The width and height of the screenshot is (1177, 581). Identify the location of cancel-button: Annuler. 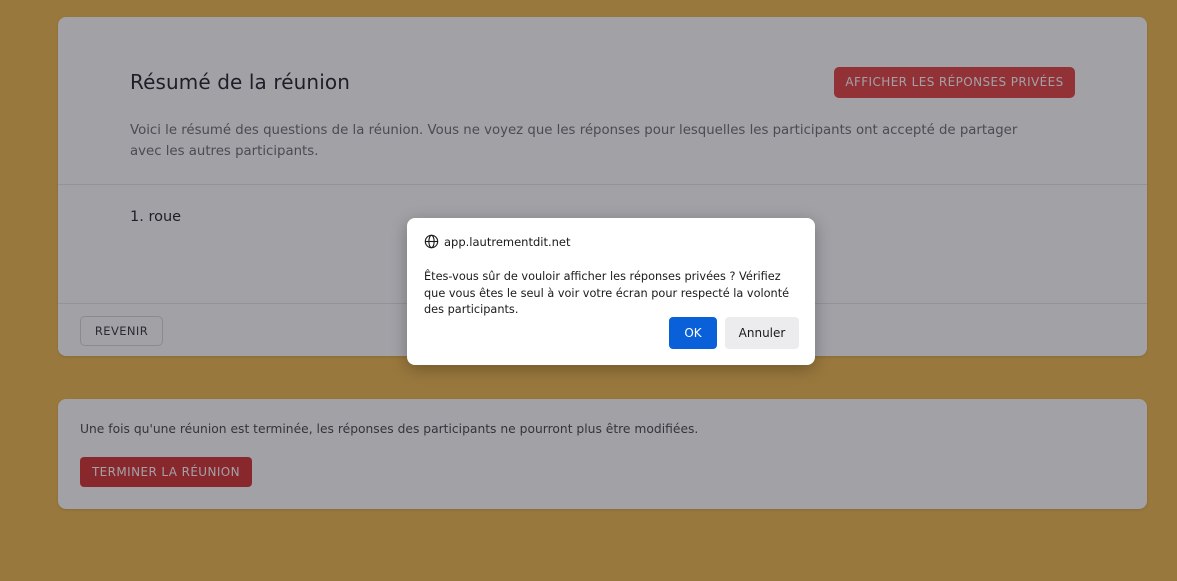
(762, 333).